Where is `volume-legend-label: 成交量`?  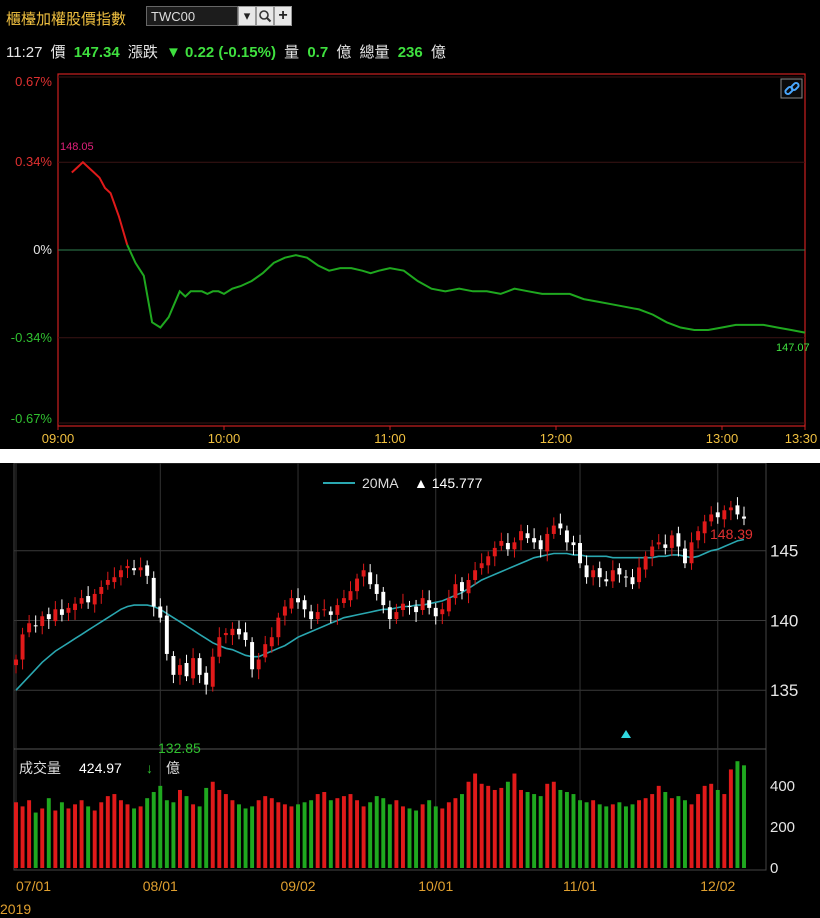 volume-legend-label: 成交量 is located at coordinates (40, 768).